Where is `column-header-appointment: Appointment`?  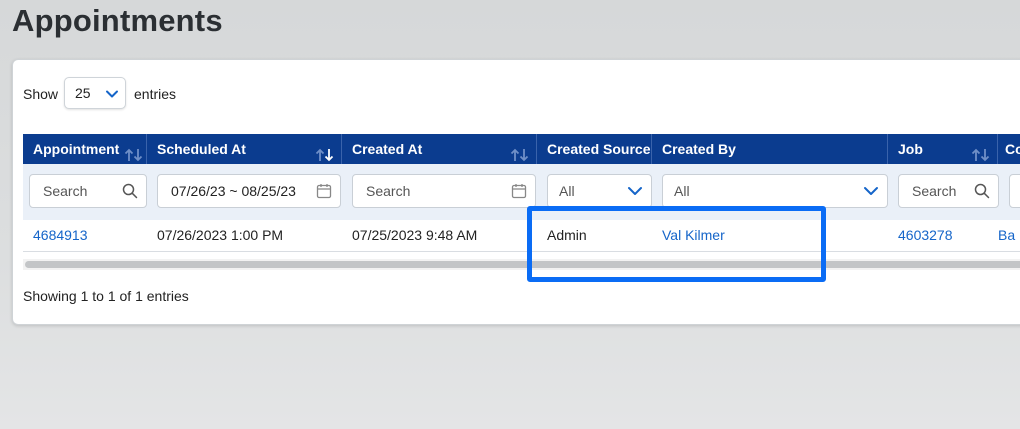 column-header-appointment: Appointment is located at coordinates (85, 149).